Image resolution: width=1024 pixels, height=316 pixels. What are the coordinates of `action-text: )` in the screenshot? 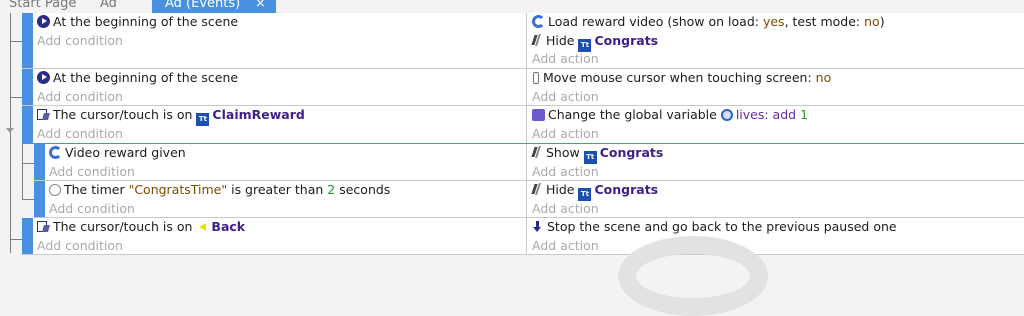 It's located at (882, 21).